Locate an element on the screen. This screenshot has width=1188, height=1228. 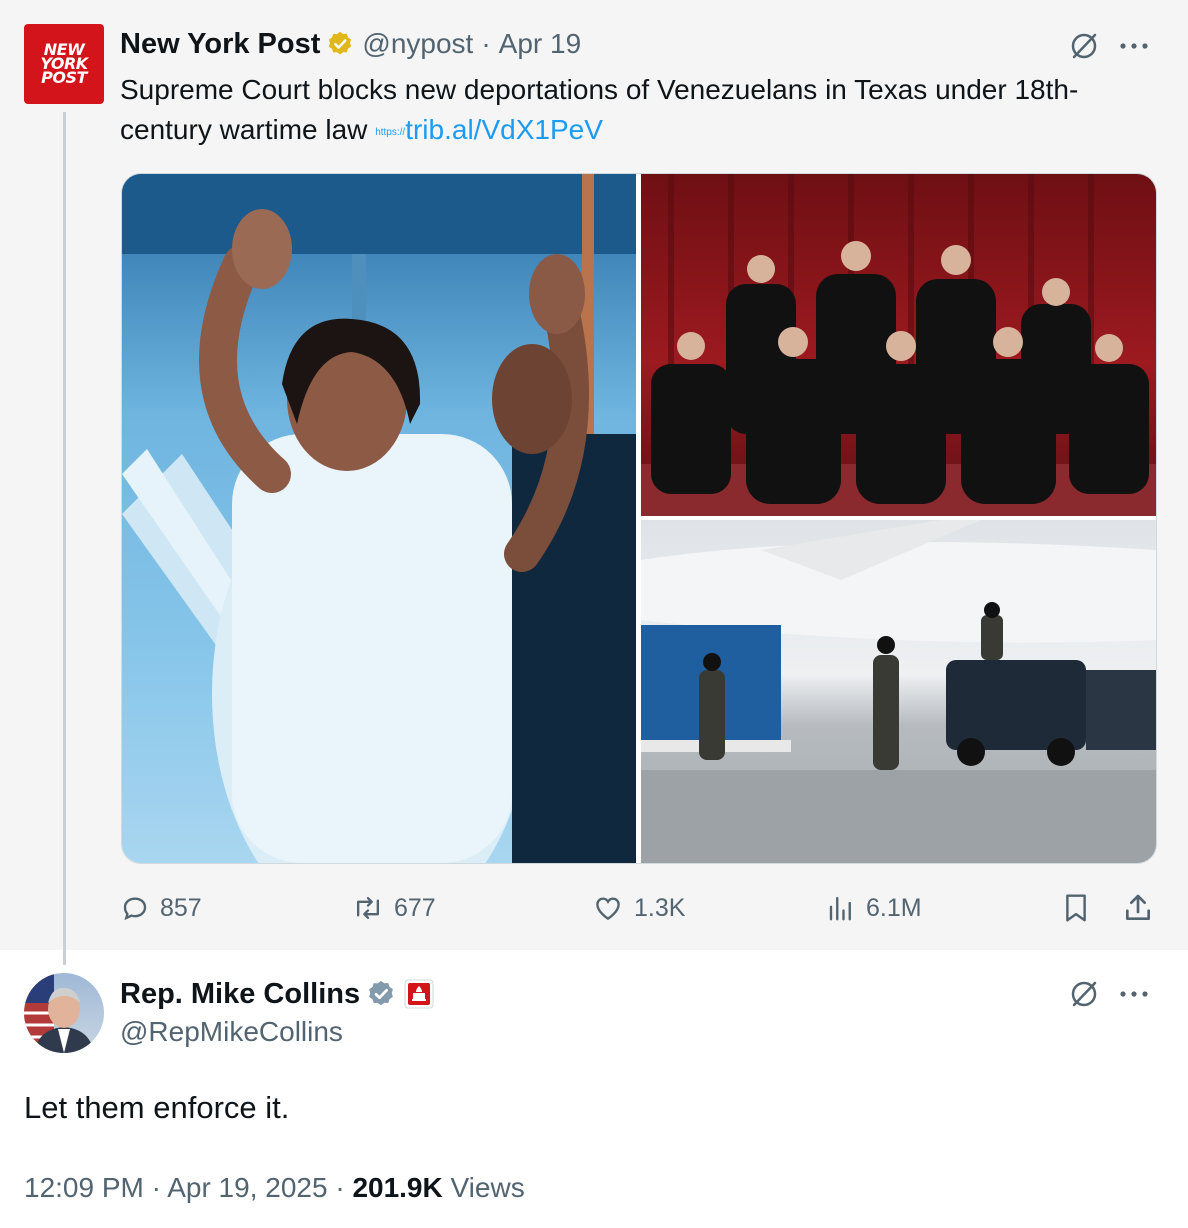
reply-count: 857 is located at coordinates (181, 907).